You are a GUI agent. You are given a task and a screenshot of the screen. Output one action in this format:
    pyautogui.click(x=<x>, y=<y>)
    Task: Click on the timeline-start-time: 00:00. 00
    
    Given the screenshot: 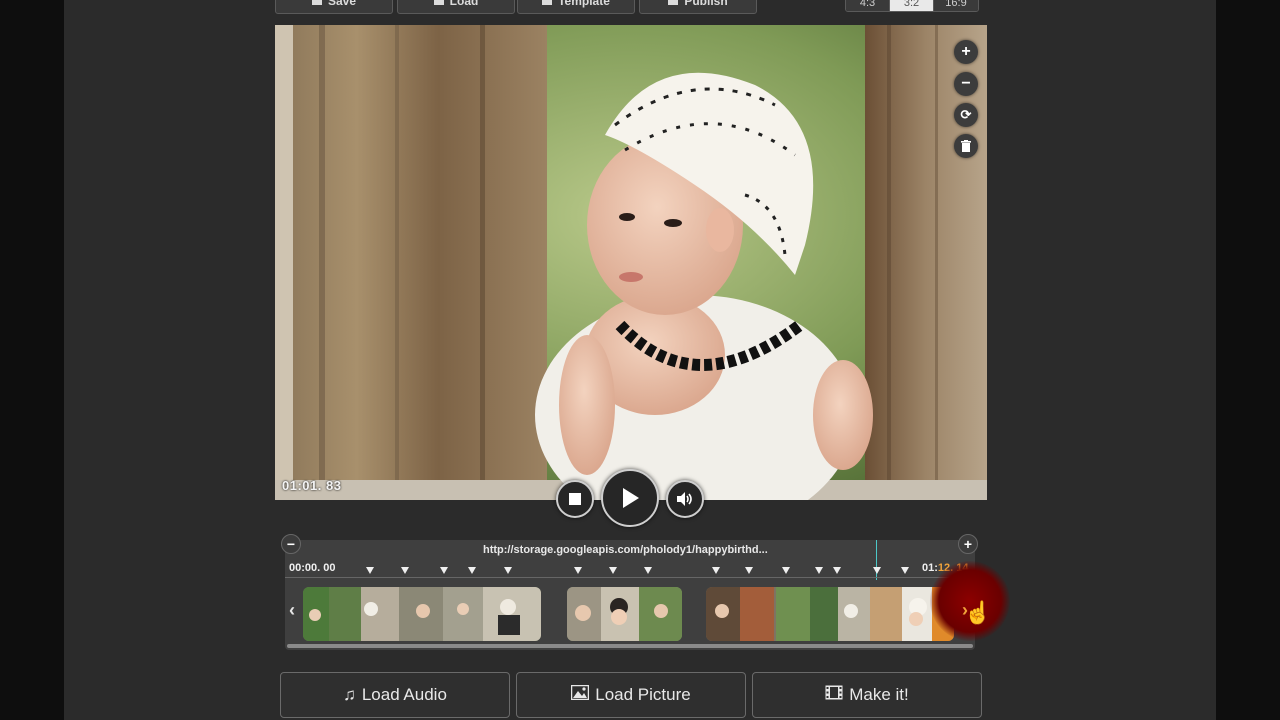 What is the action you would take?
    pyautogui.click(x=312, y=568)
    